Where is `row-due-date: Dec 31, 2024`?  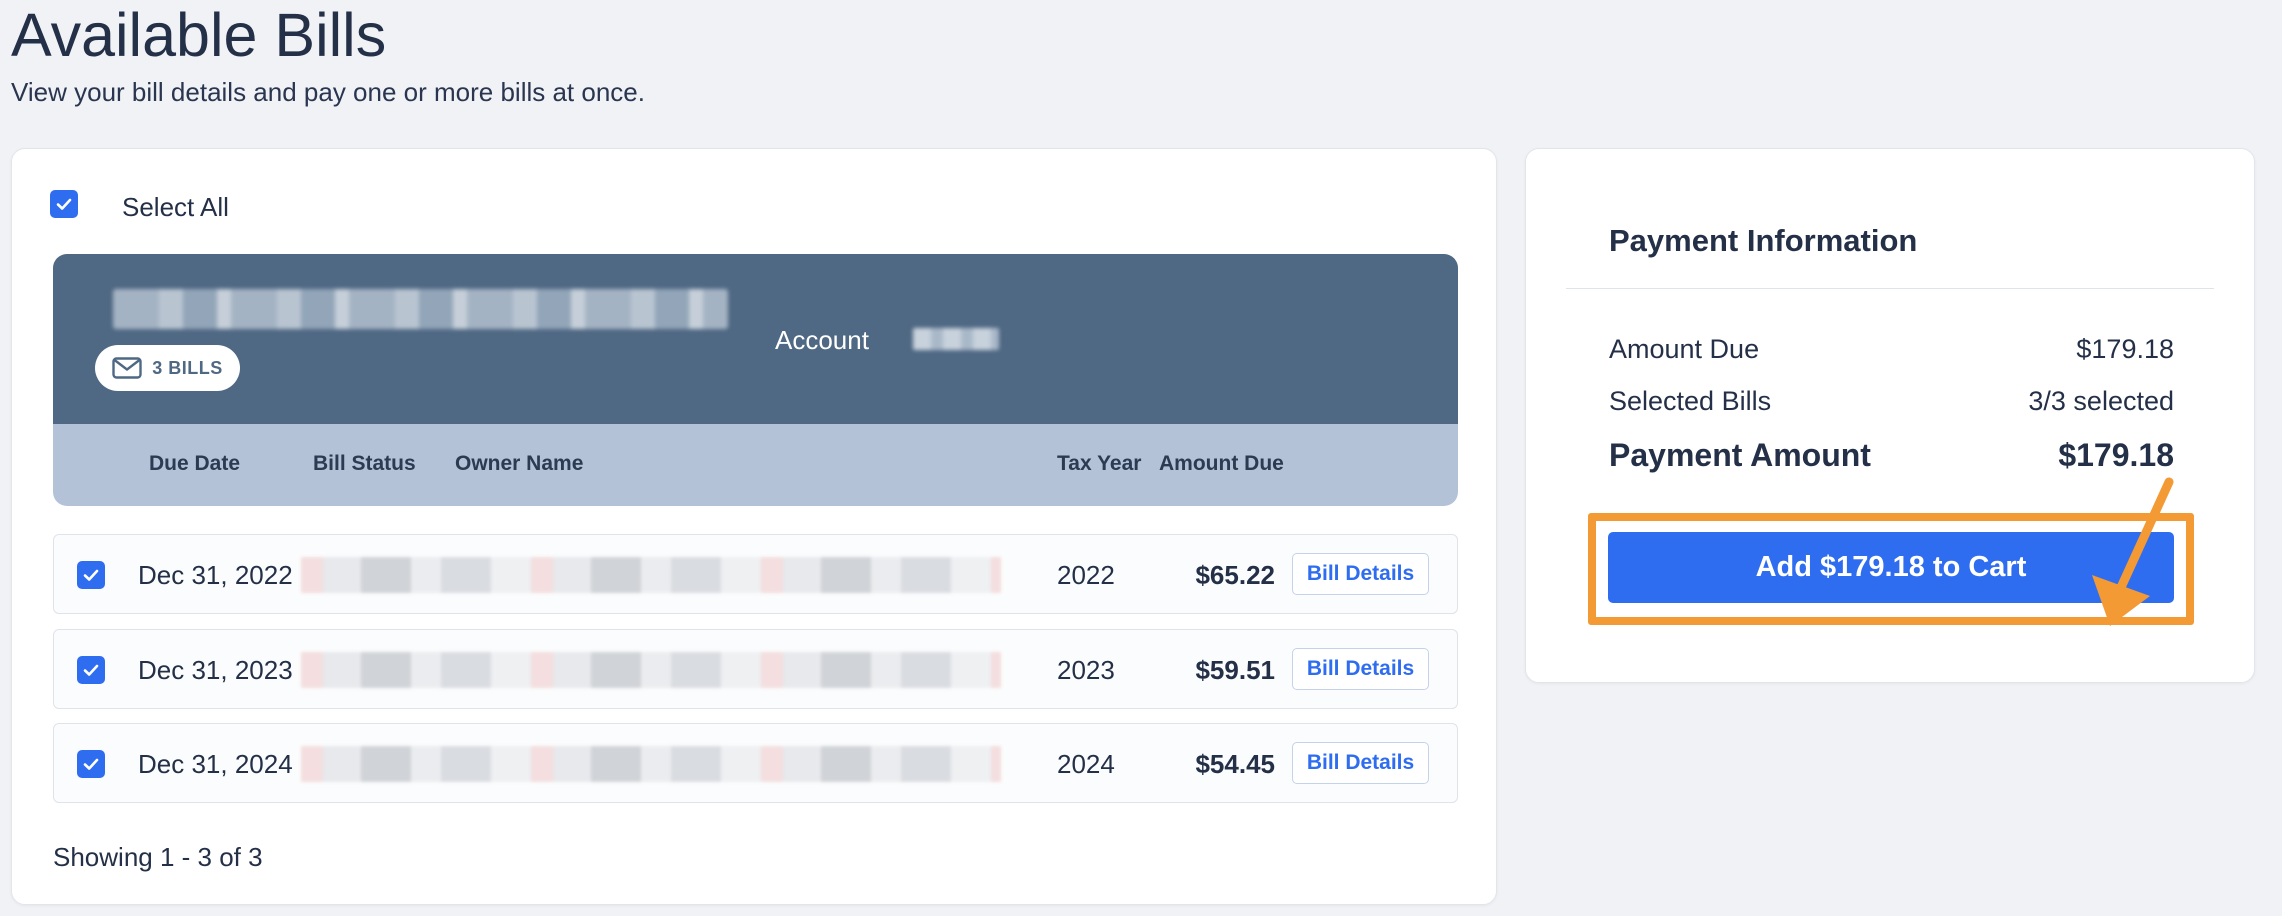 row-due-date: Dec 31, 2024 is located at coordinates (215, 764).